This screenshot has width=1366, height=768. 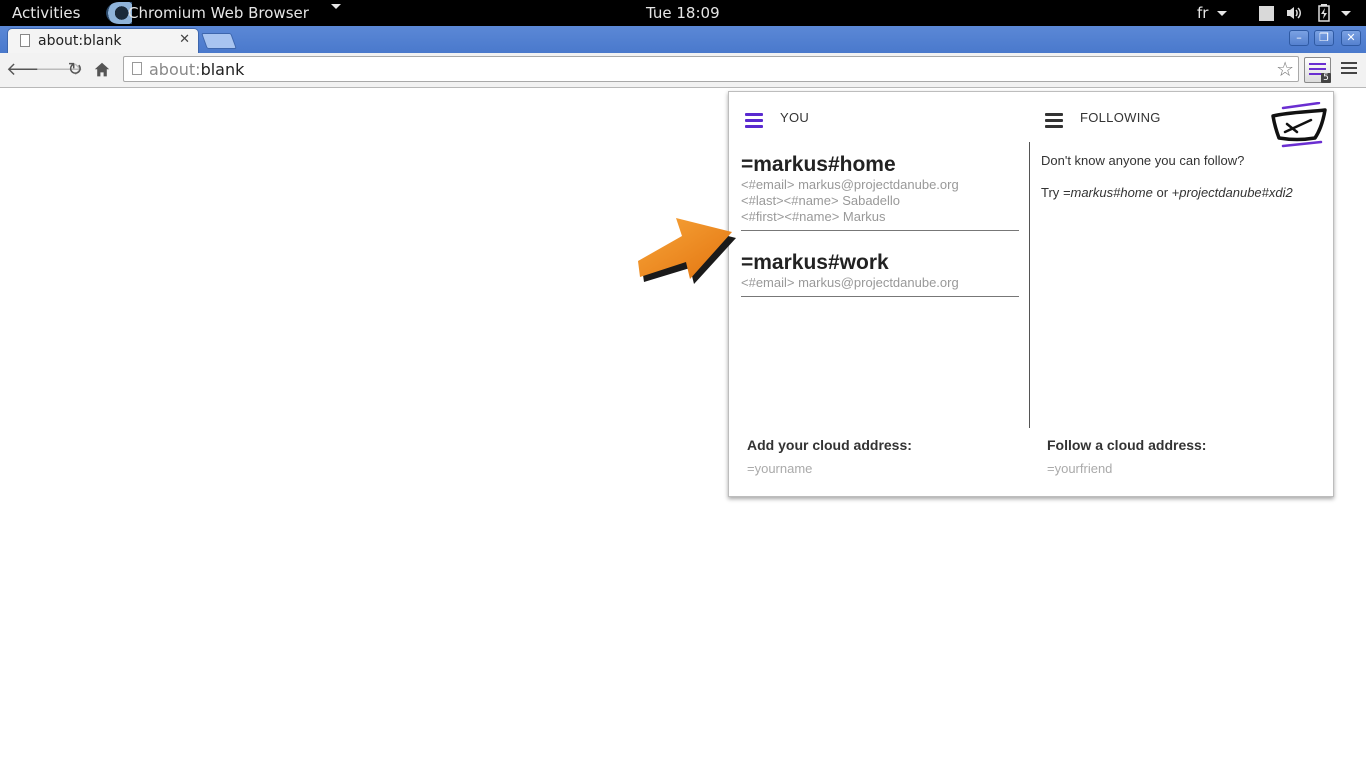 I want to click on accessibility-icon, so click(x=1266, y=13).